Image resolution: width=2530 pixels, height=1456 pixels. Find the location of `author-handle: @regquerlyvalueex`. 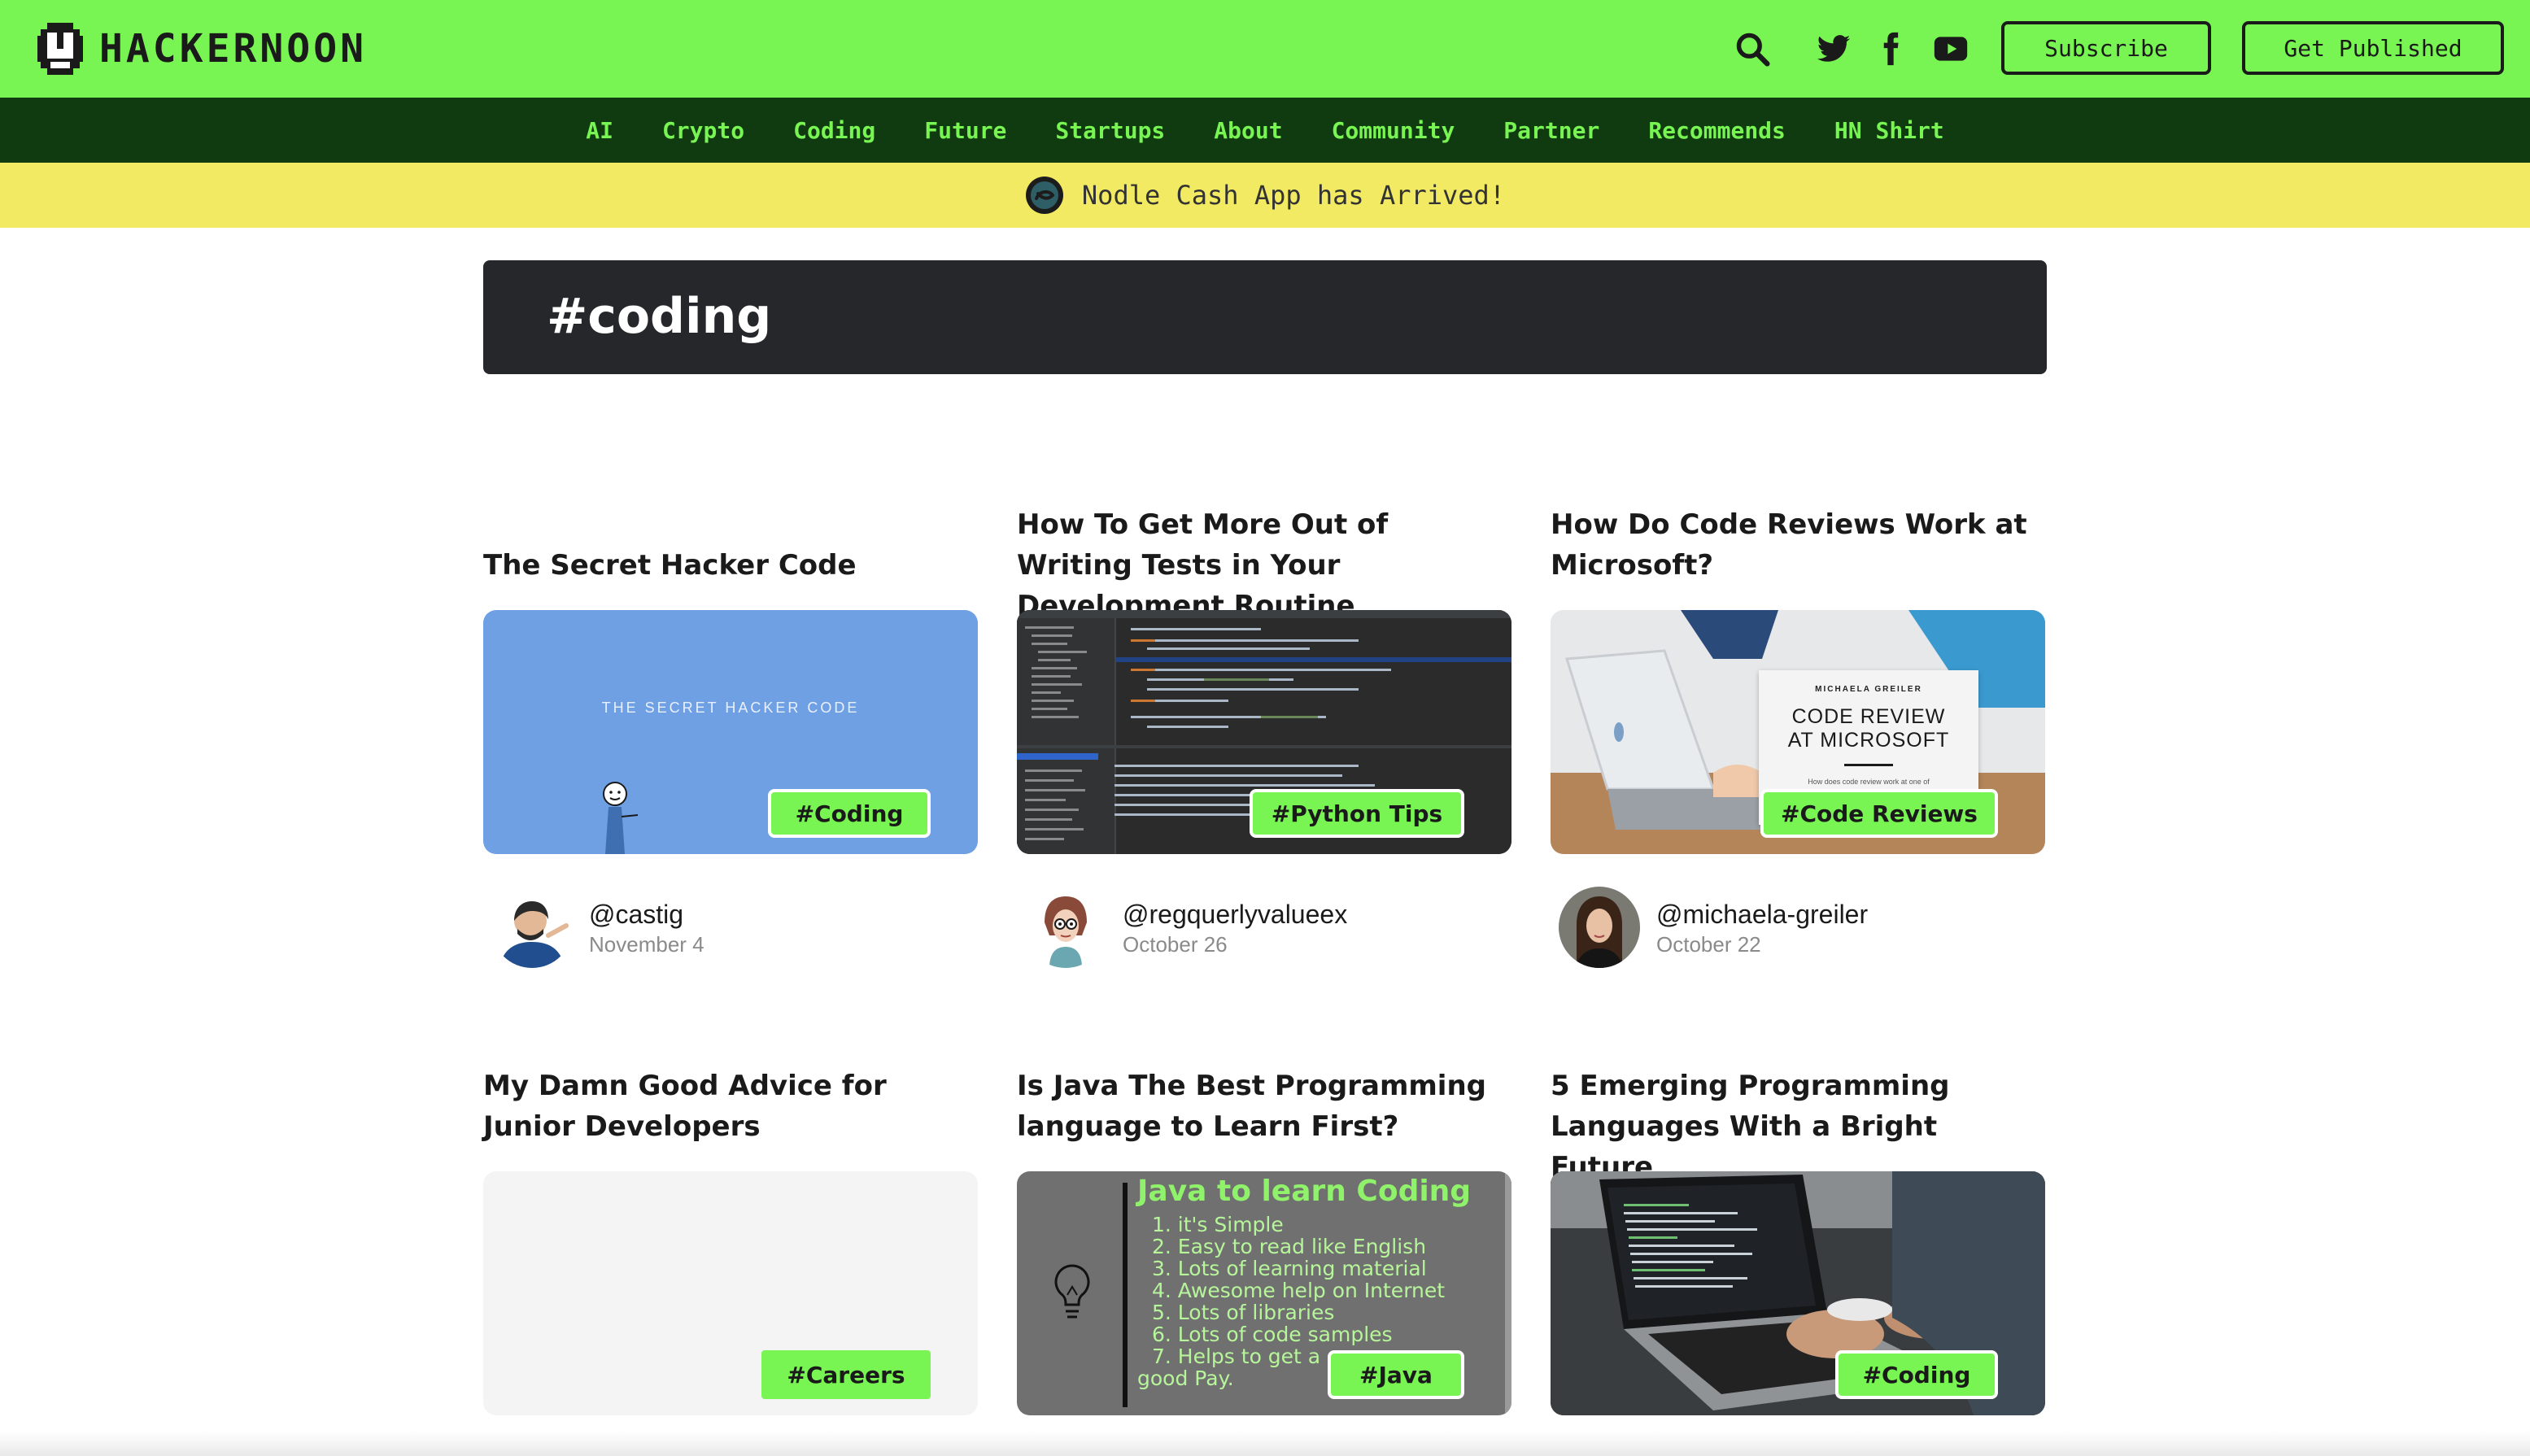

author-handle: @regquerlyvalueex is located at coordinates (1235, 915).